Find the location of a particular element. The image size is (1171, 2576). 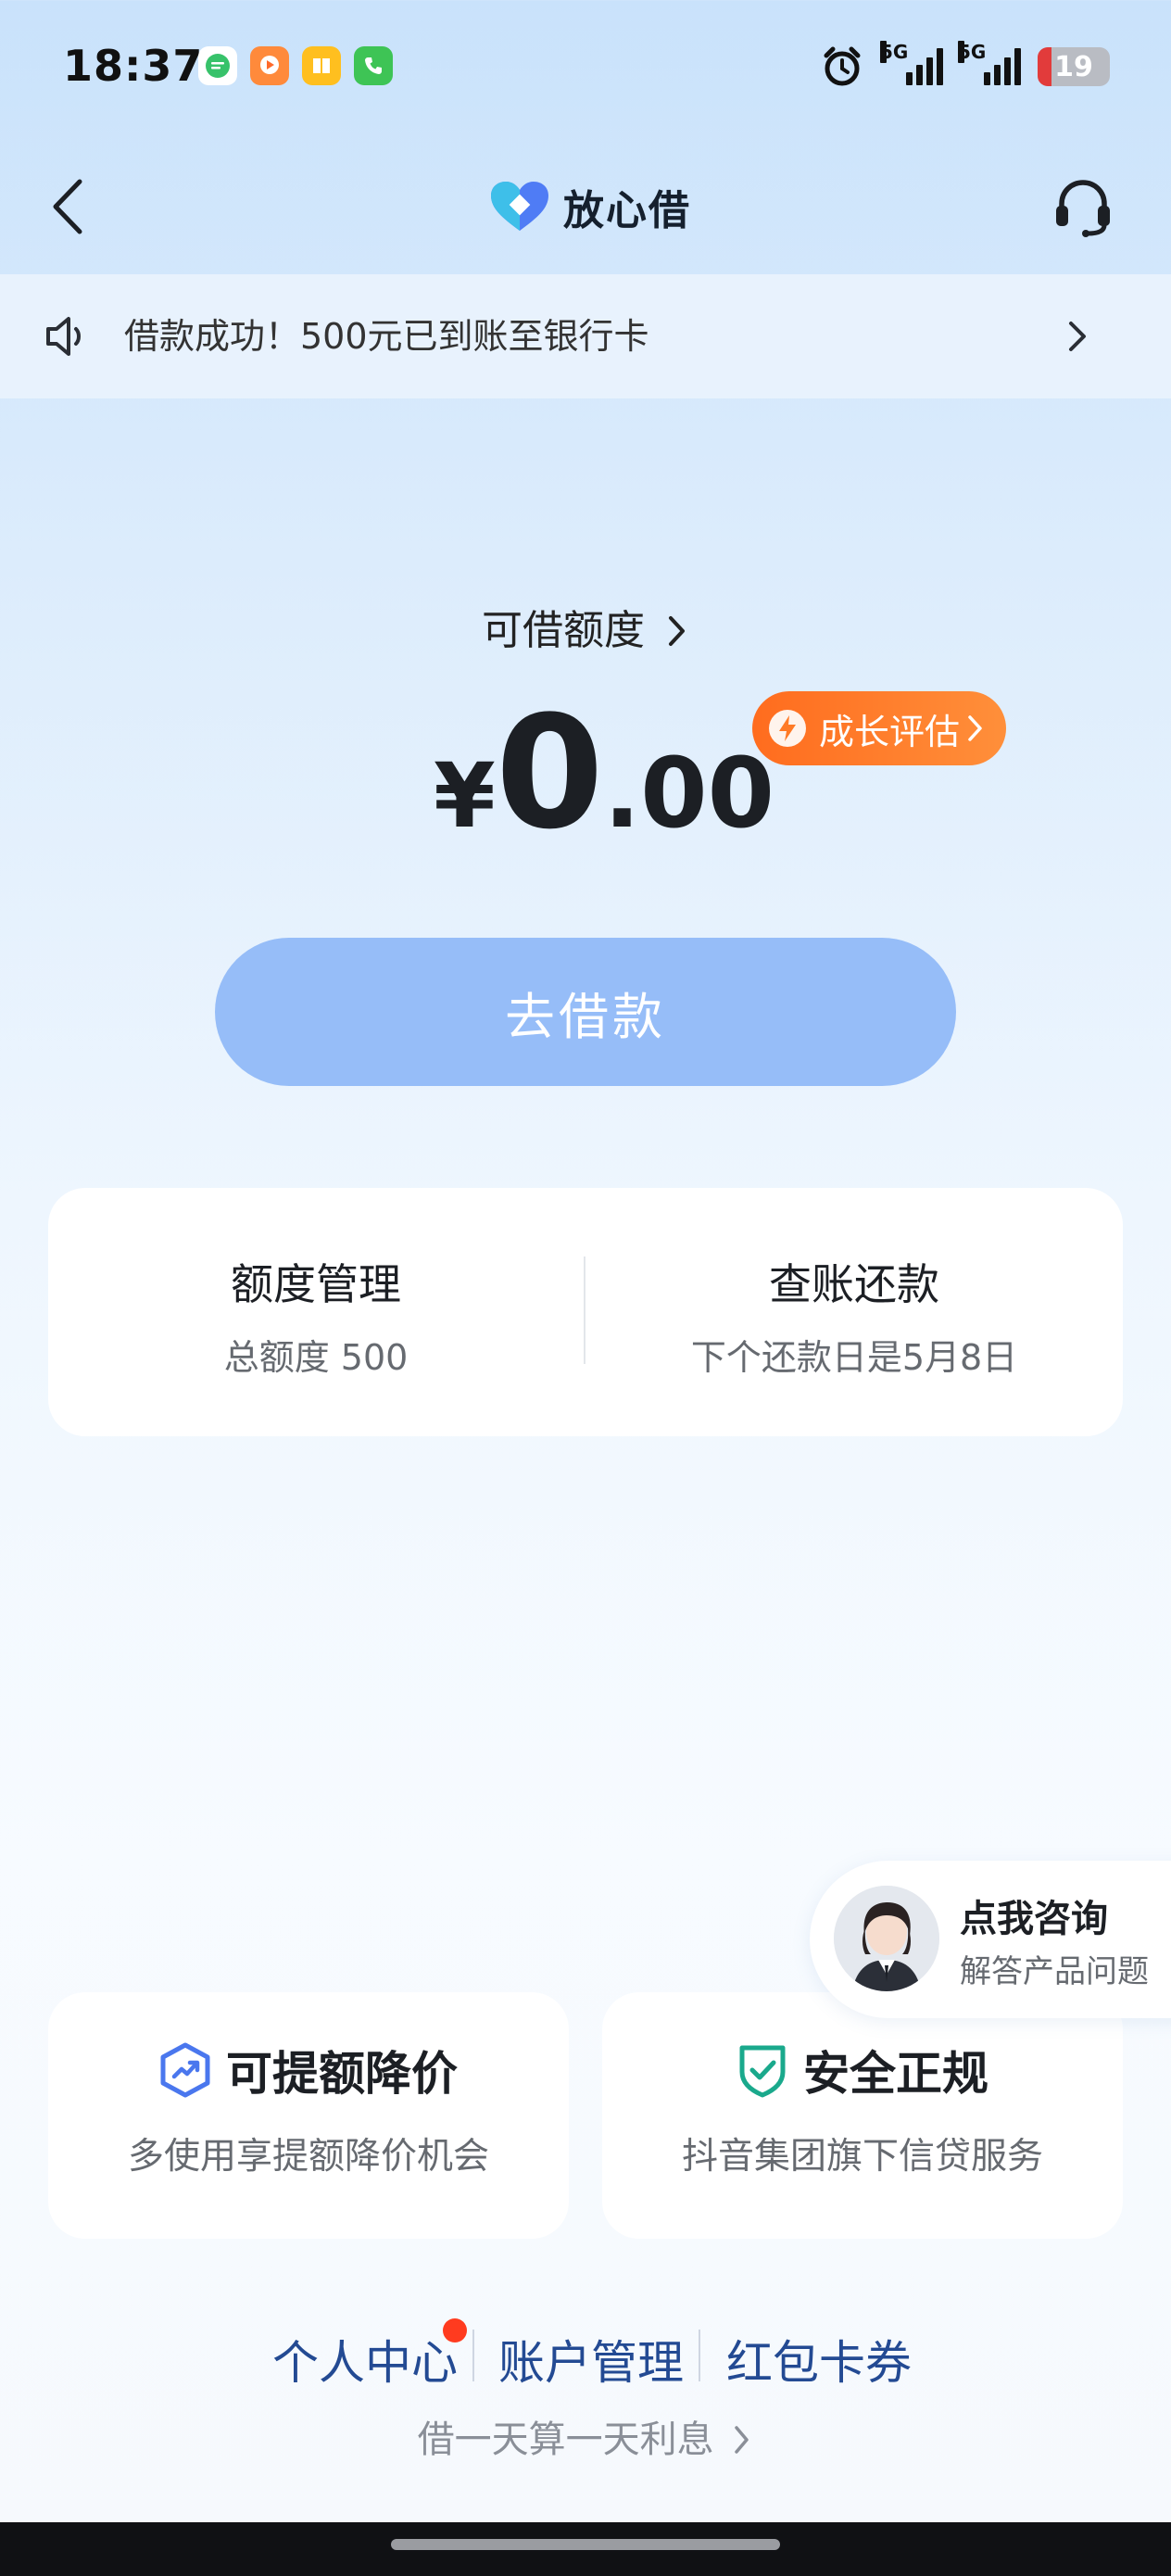

book-icon is located at coordinates (322, 65).